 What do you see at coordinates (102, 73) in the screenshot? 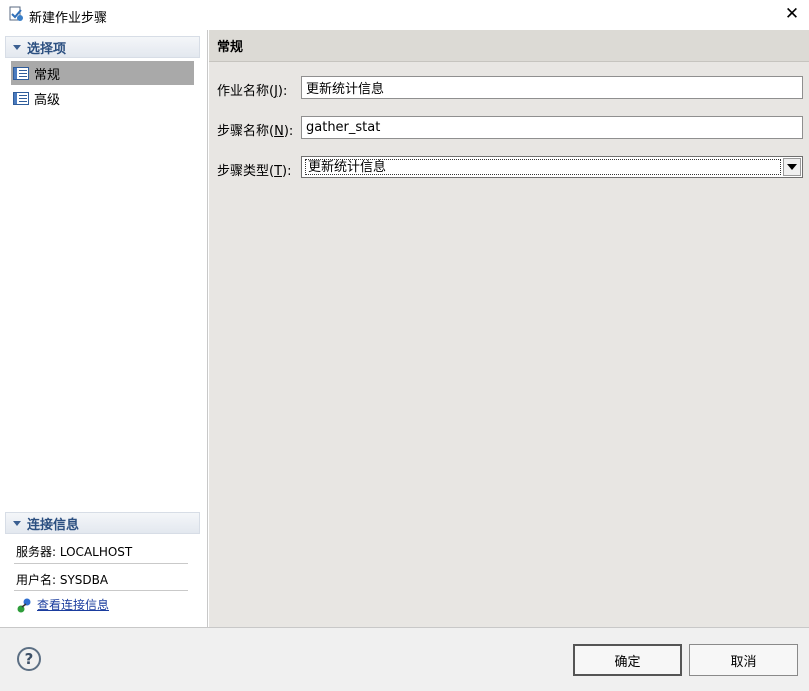
I see `nav-item-general: 常规` at bounding box center [102, 73].